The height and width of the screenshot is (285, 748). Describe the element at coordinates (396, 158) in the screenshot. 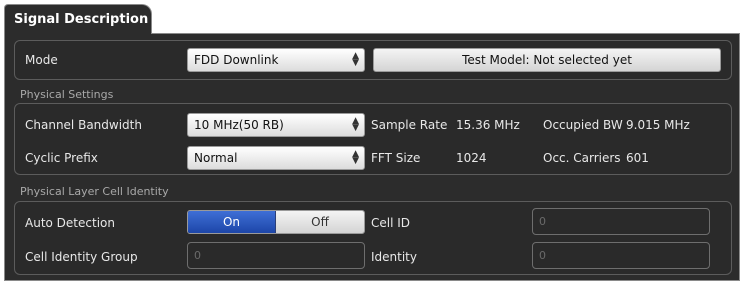

I see `fft-size-label: FFT Size` at that location.